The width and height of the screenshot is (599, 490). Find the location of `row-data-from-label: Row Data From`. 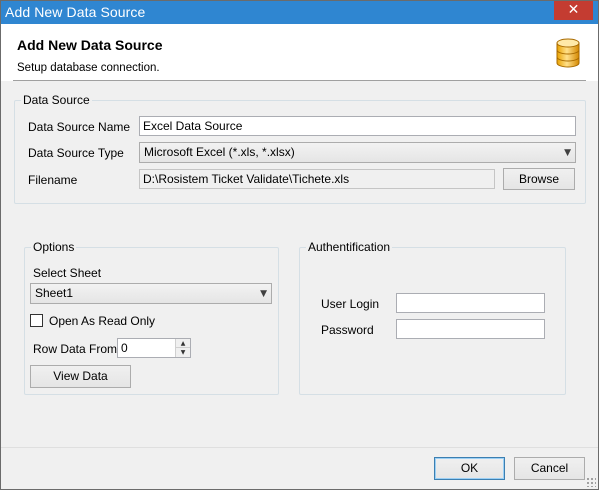

row-data-from-label: Row Data From is located at coordinates (75, 349).